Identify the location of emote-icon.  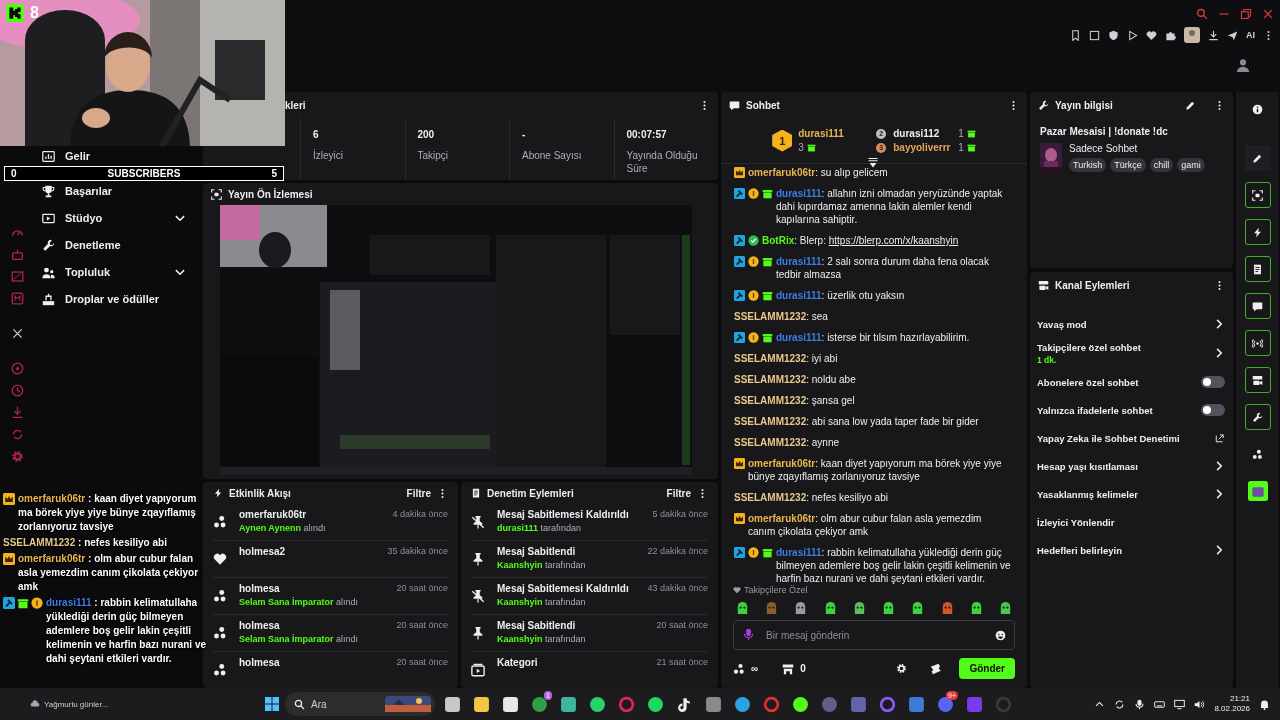
(742, 607).